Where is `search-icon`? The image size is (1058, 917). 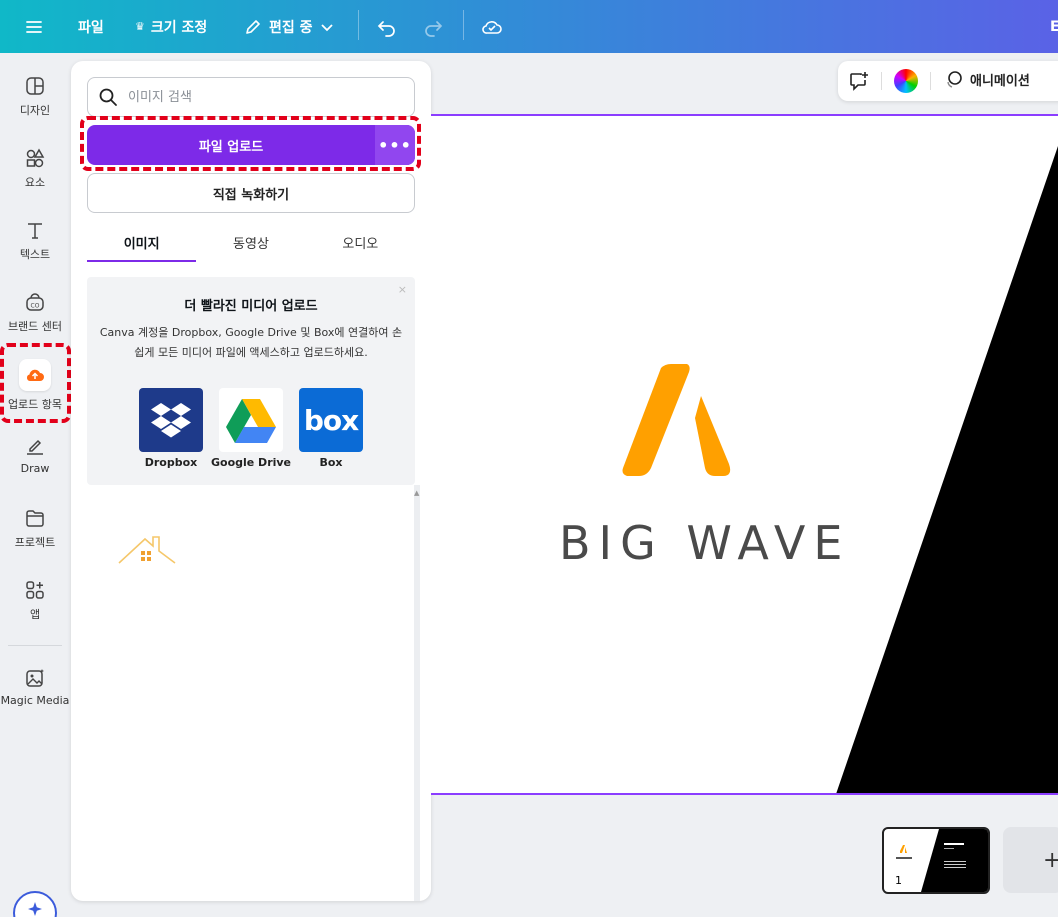 search-icon is located at coordinates (108, 97).